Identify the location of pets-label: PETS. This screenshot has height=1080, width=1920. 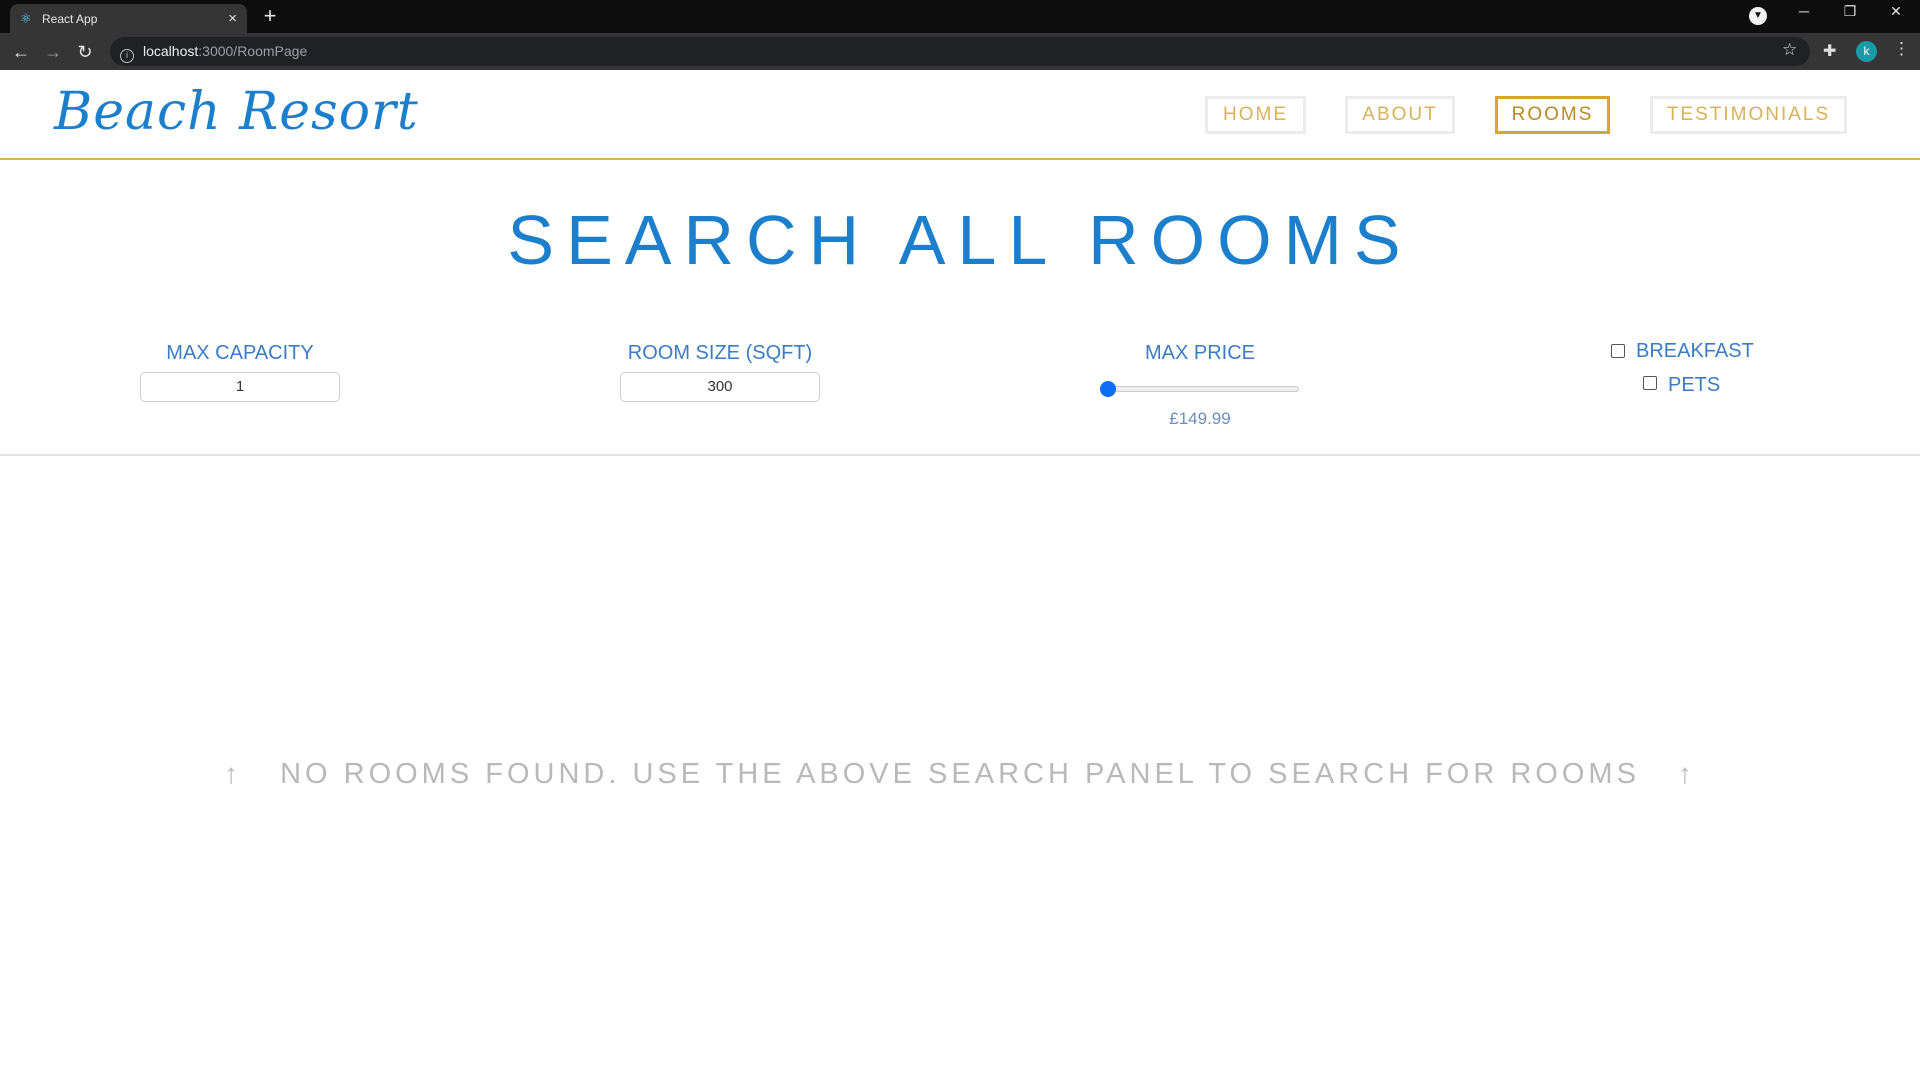
(1694, 385).